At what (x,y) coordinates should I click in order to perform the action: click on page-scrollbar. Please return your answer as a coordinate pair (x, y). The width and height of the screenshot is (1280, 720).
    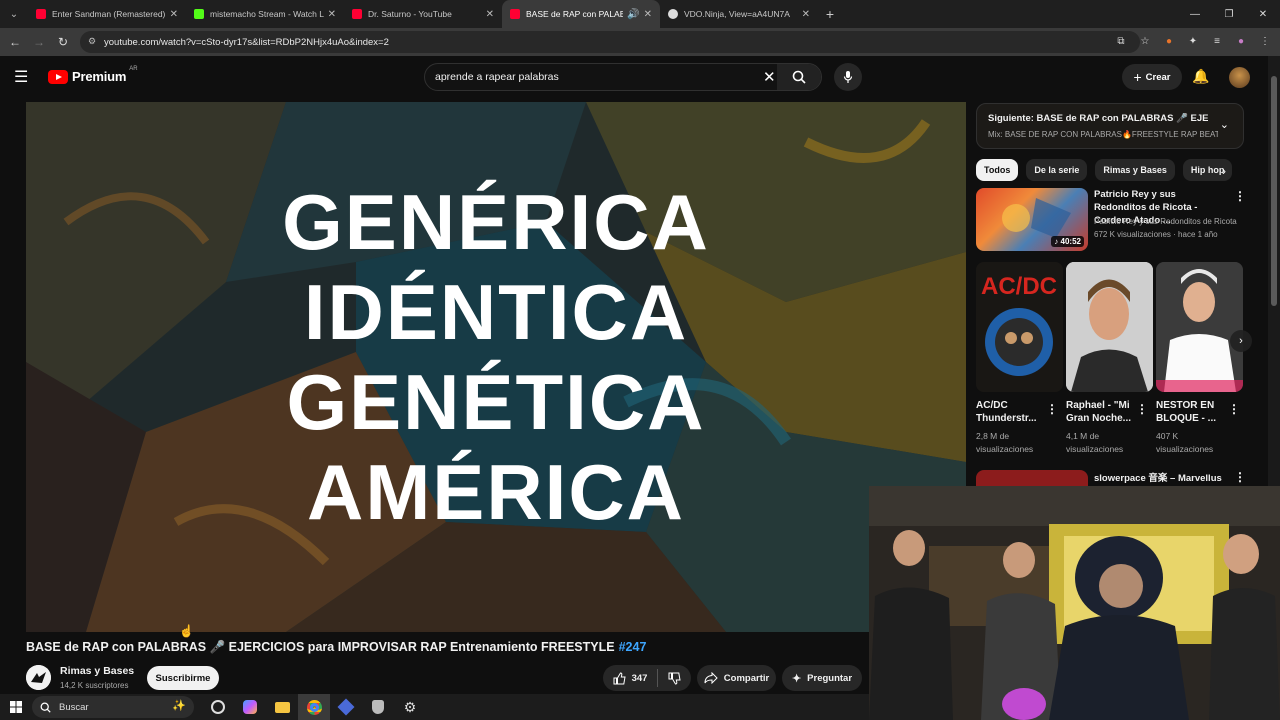
    Looking at the image, I should click on (1274, 271).